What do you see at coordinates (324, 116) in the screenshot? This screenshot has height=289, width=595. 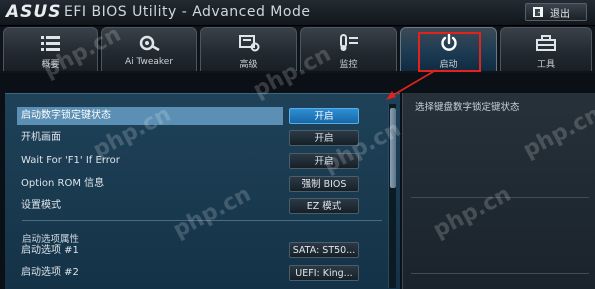 I see `numlock-value-button: 开启` at bounding box center [324, 116].